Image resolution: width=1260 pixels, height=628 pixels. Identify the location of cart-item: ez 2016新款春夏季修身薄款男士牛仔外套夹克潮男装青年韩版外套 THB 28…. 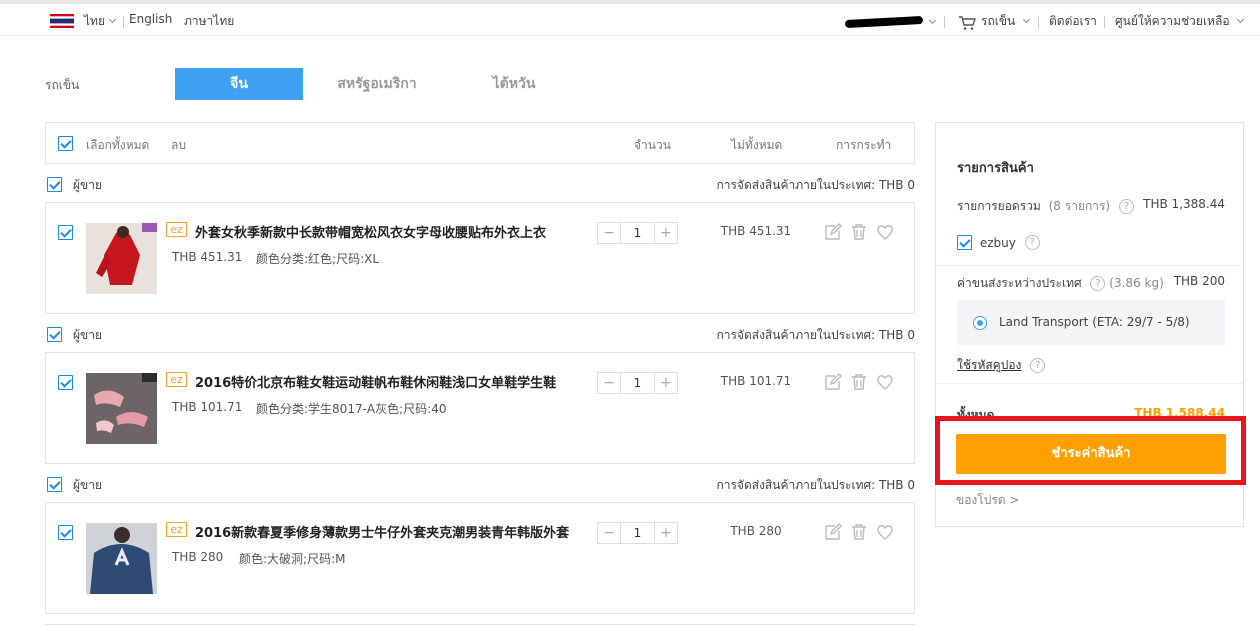
(480, 558).